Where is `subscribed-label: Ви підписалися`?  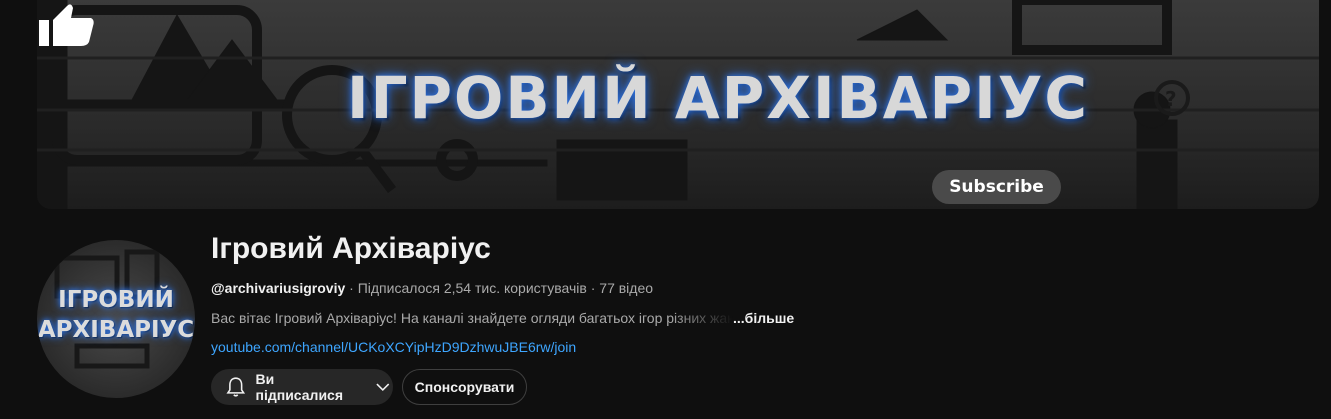
subscribed-label: Ви підписалися is located at coordinates (299, 387).